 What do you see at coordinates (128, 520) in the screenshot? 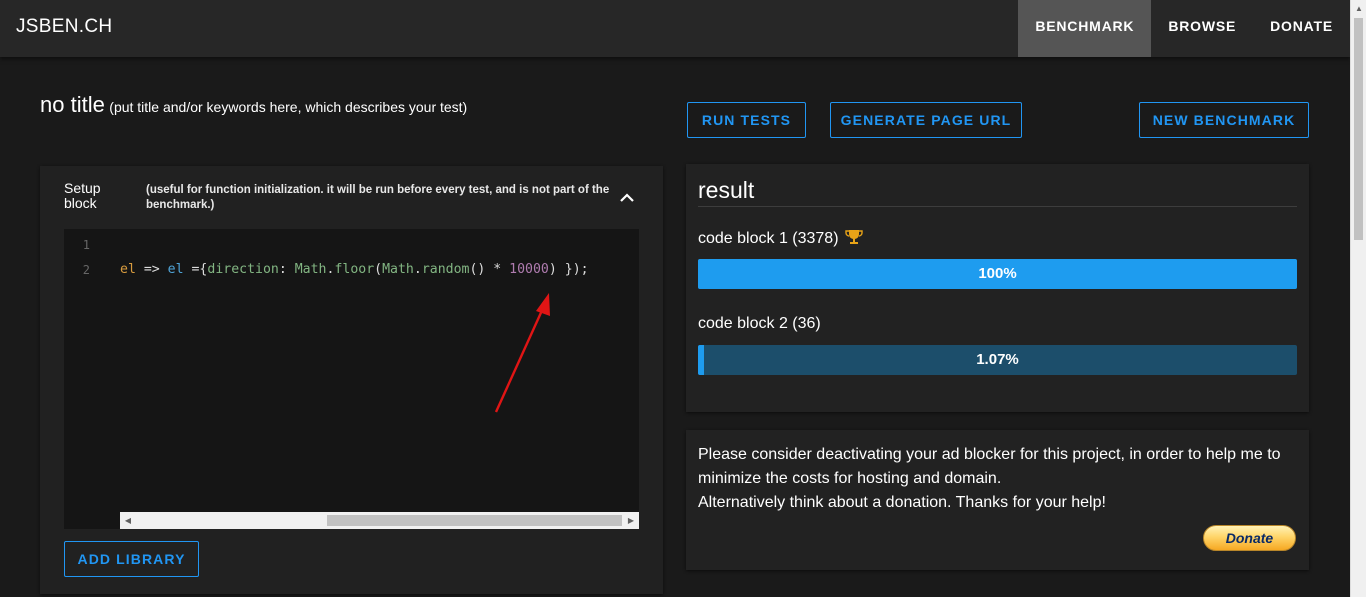
I see `scroll-left-arrow-icon: ◀` at bounding box center [128, 520].